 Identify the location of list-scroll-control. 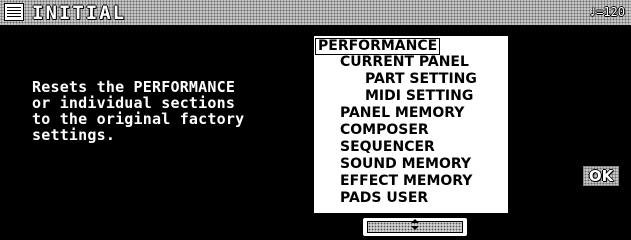
(415, 227).